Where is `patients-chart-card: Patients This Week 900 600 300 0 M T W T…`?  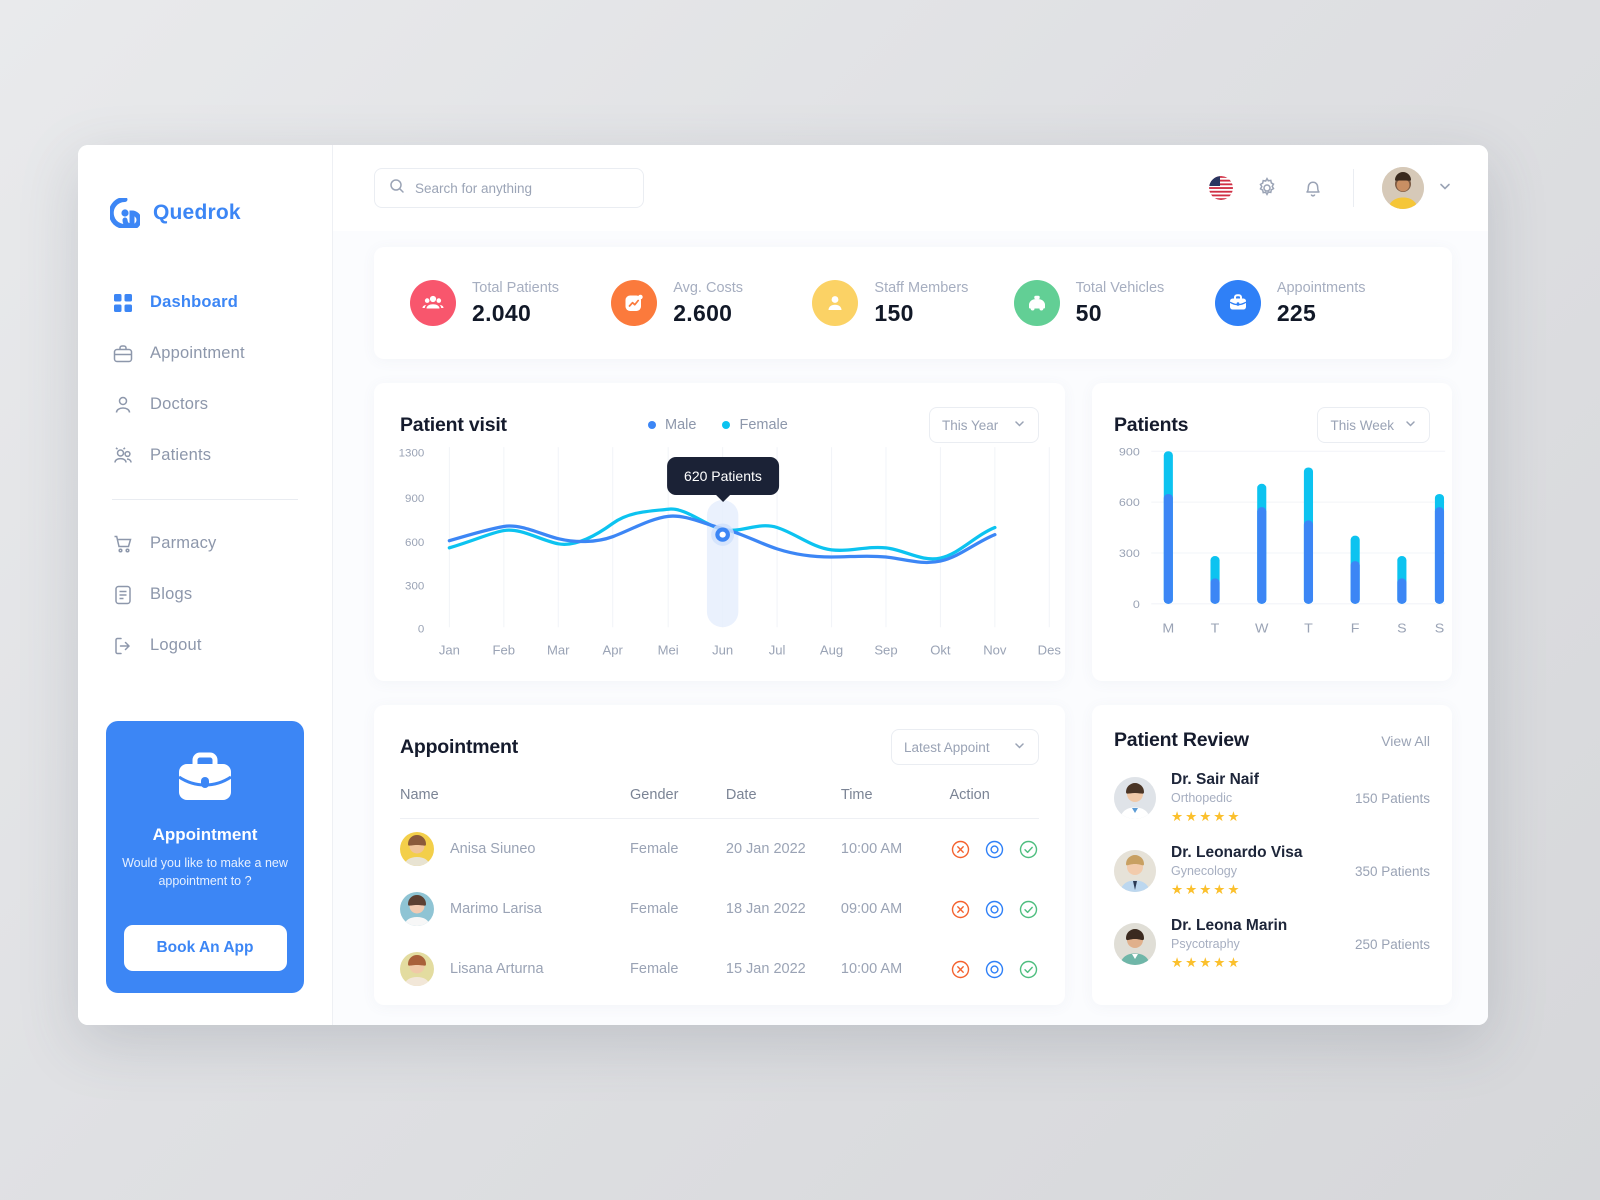
patients-chart-card: Patients This Week 900 600 300 0 M T W T… is located at coordinates (1272, 532).